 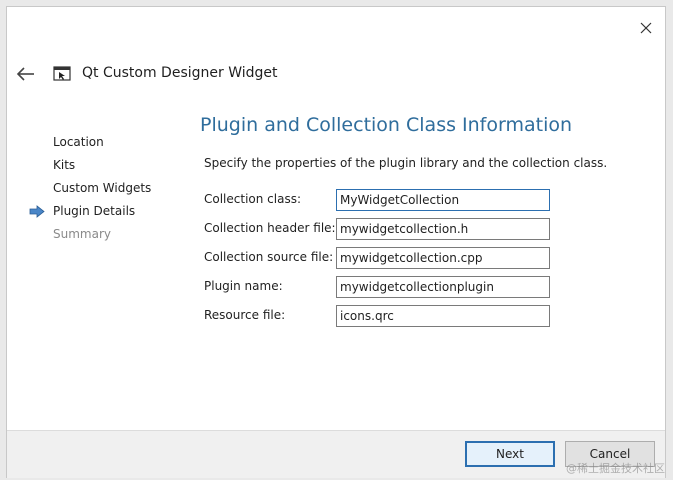 What do you see at coordinates (443, 200) in the screenshot?
I see `collection-class-input` at bounding box center [443, 200].